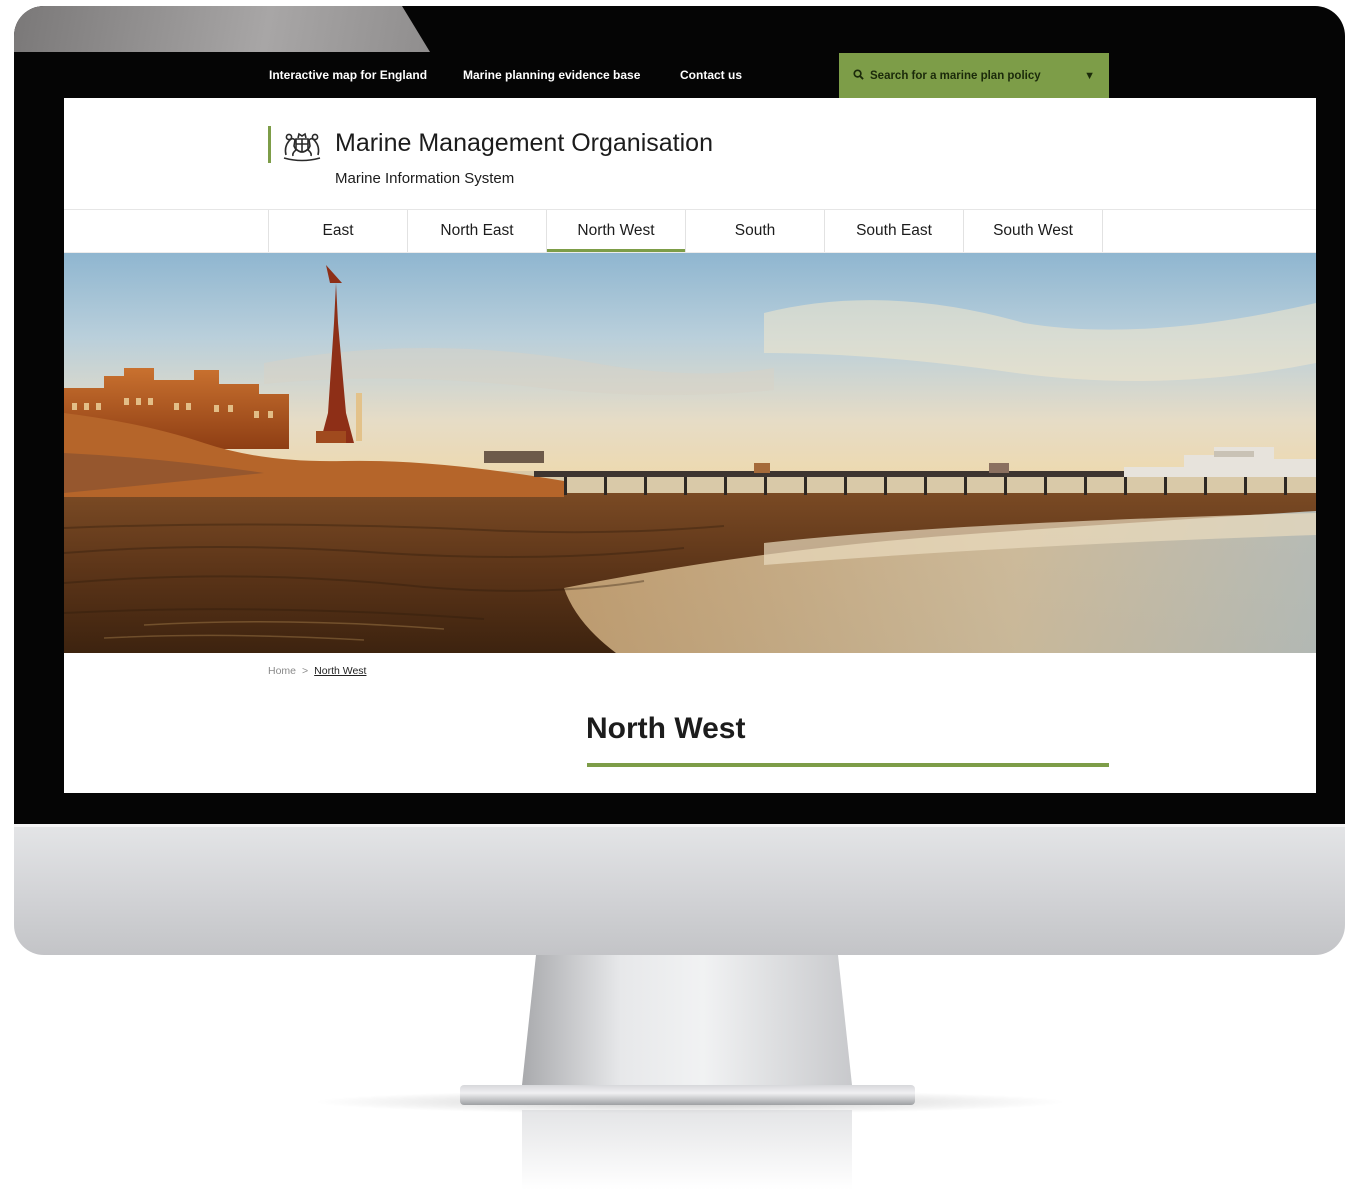  I want to click on breadcrumb-current: North West, so click(340, 671).